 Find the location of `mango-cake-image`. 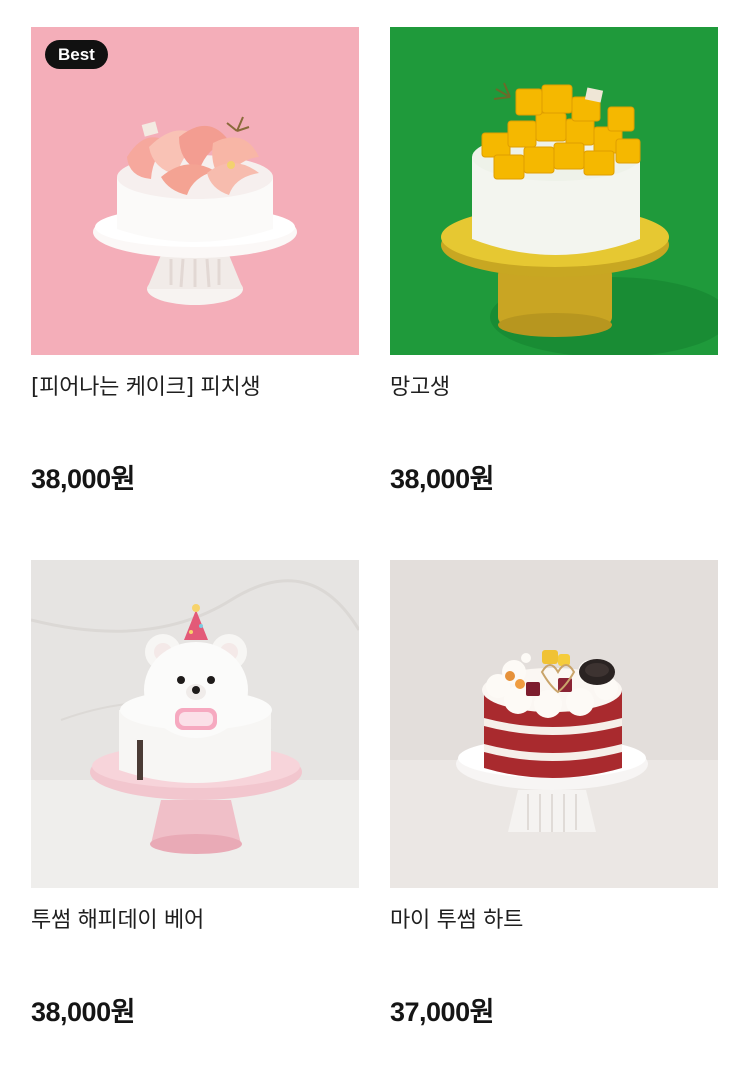

mango-cake-image is located at coordinates (554, 191).